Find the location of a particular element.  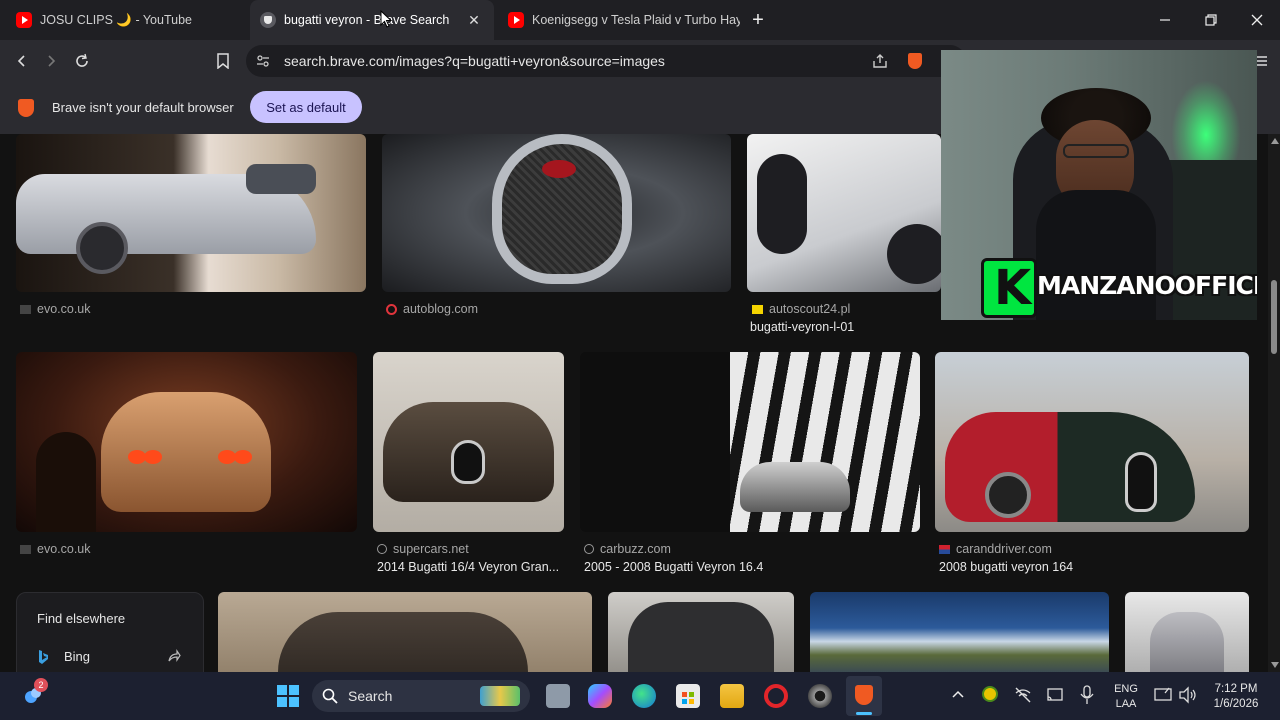

obs-icon is located at coordinates (820, 696).